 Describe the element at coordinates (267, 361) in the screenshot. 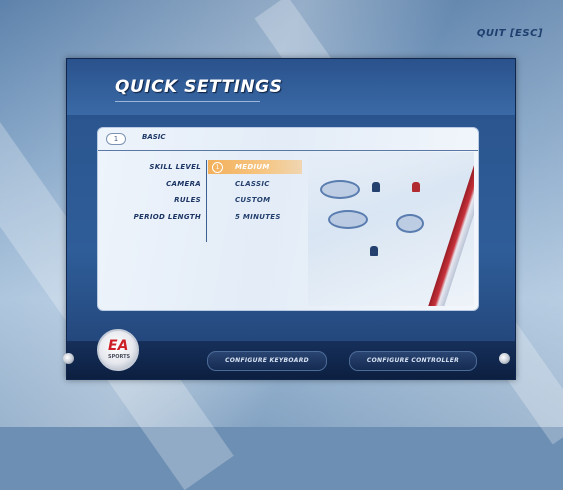

I see `configure-keyboard-button: CONFIGURE KEYBOARD` at that location.